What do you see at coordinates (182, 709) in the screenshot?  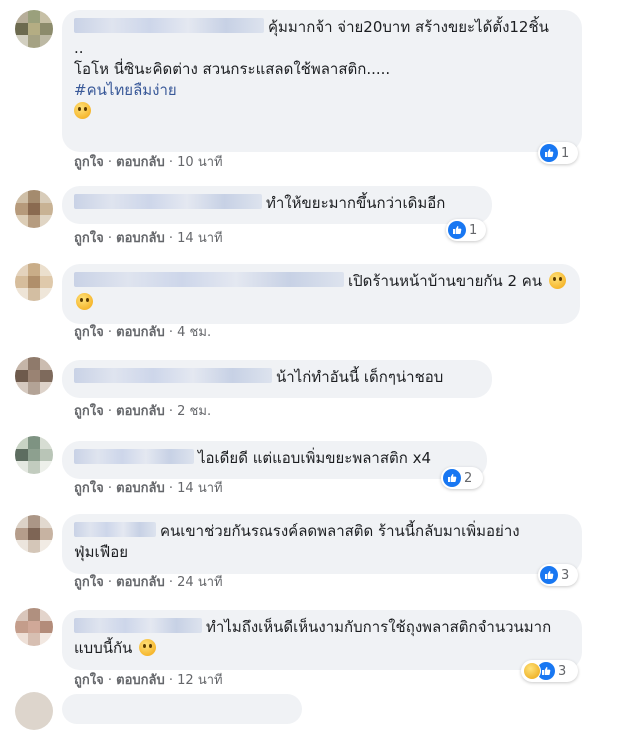 I see `comment-bubble` at bounding box center [182, 709].